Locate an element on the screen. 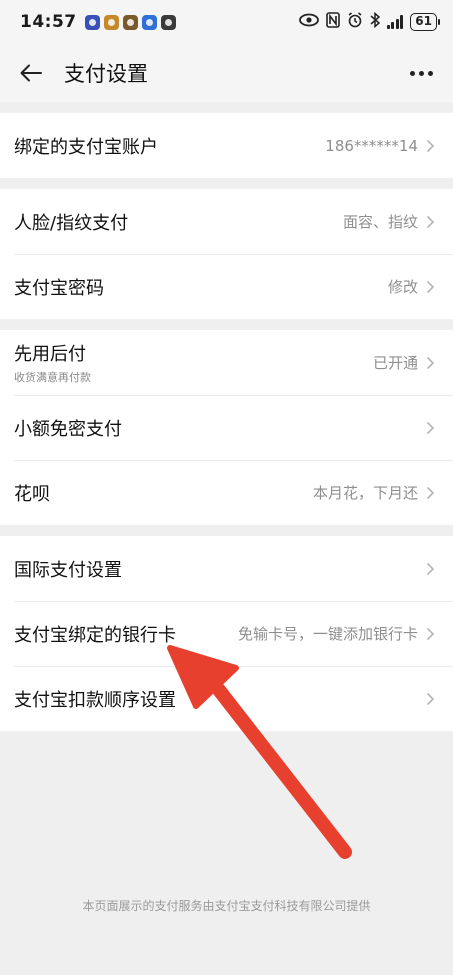  row-deduction-order: 支付宝扣款顺序设置 is located at coordinates (226, 698).